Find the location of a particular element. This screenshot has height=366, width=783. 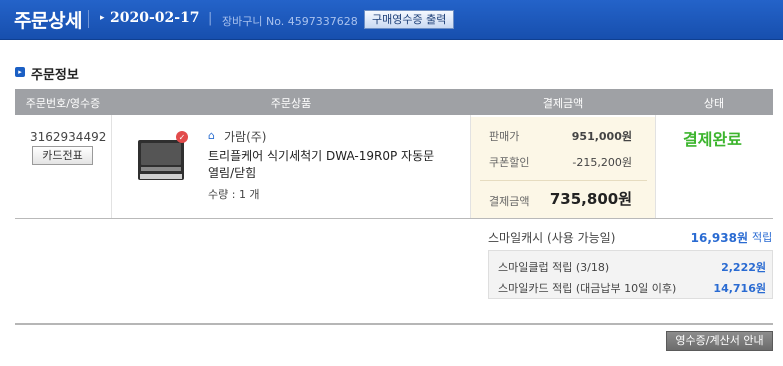

smile-cash-tail: 적립 is located at coordinates (762, 237).